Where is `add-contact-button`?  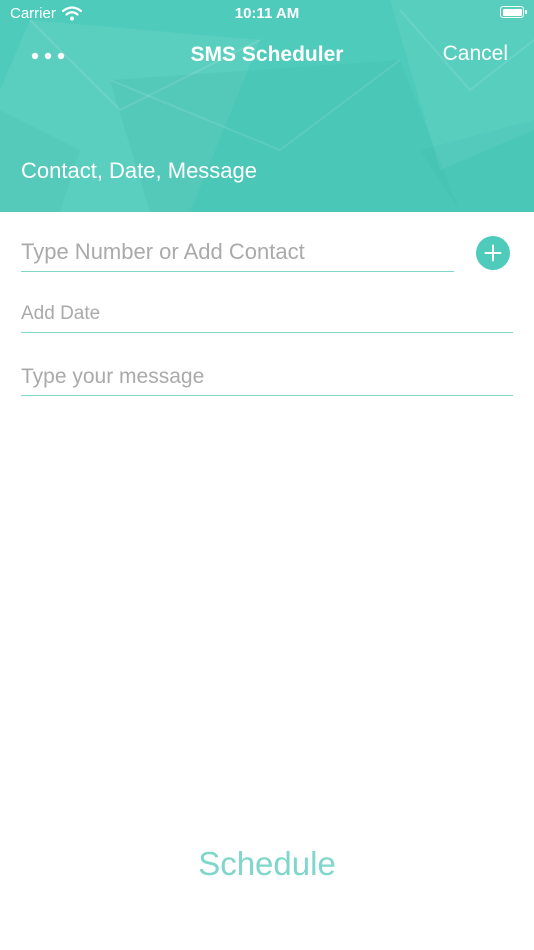 add-contact-button is located at coordinates (493, 253).